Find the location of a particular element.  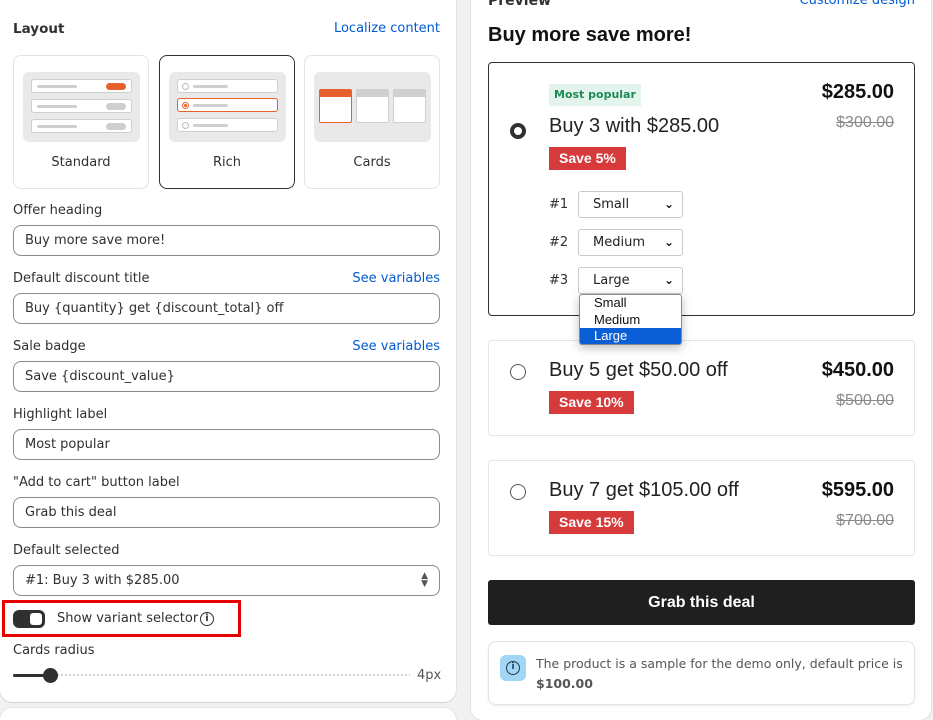

cards-radius-label: Cards radius is located at coordinates (54, 650).